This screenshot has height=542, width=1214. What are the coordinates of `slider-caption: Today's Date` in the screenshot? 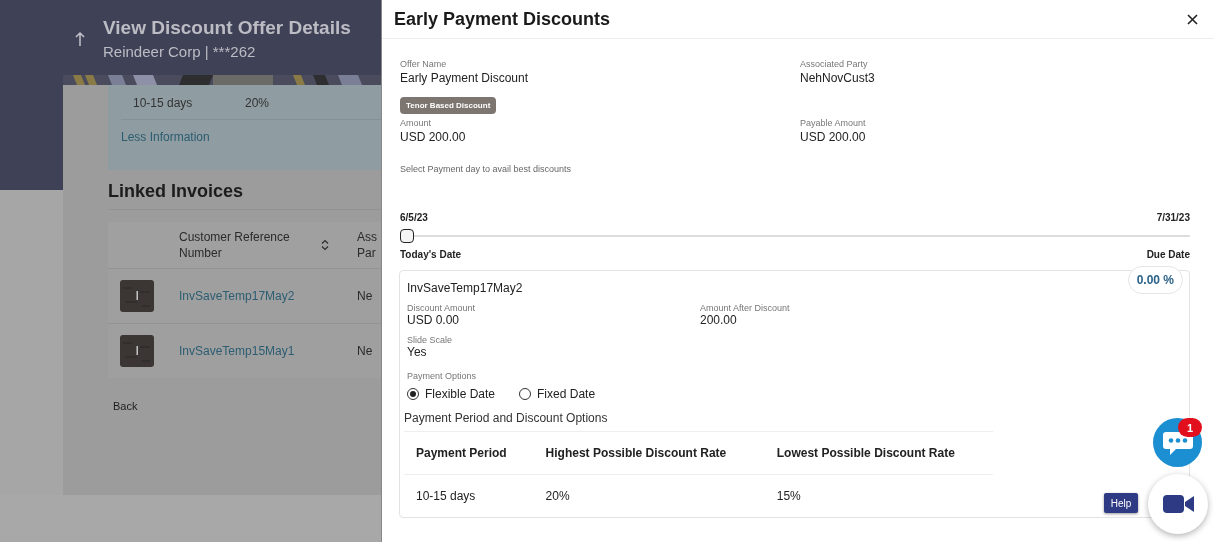 It's located at (431, 254).